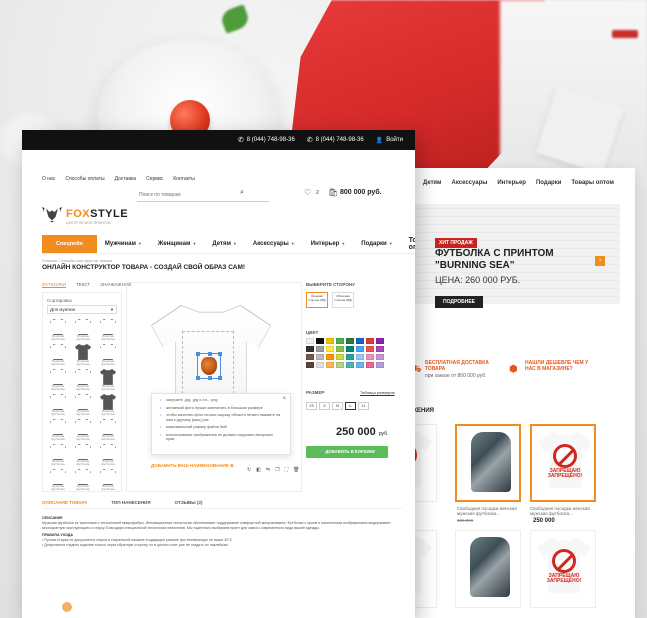 The image size is (647, 618). What do you see at coordinates (592, 187) in the screenshot?
I see `back-nav-item: Товары оптом` at bounding box center [592, 187].